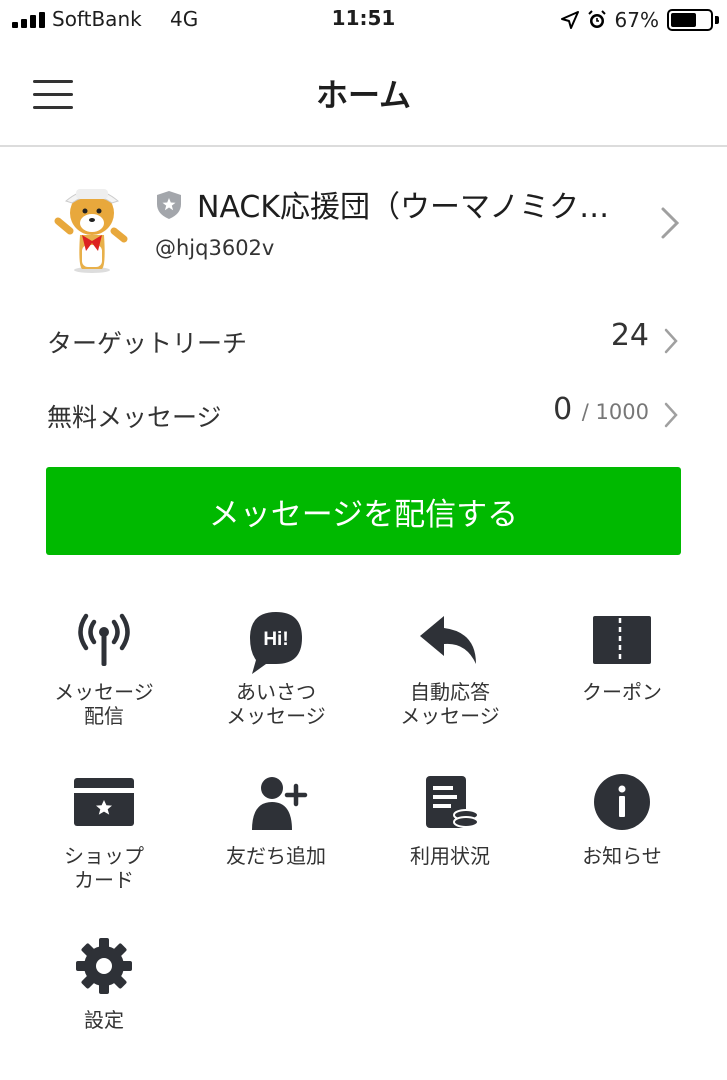 The width and height of the screenshot is (727, 1080). What do you see at coordinates (452, 802) in the screenshot?
I see `usage-report-icon` at bounding box center [452, 802].